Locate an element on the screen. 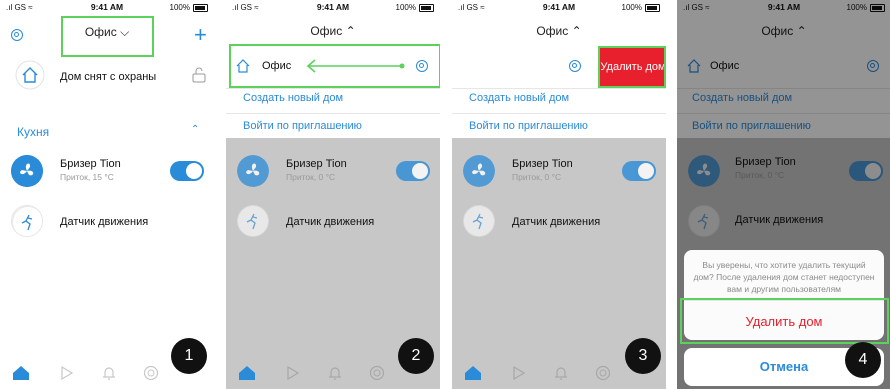  unlock-icon is located at coordinates (199, 75).